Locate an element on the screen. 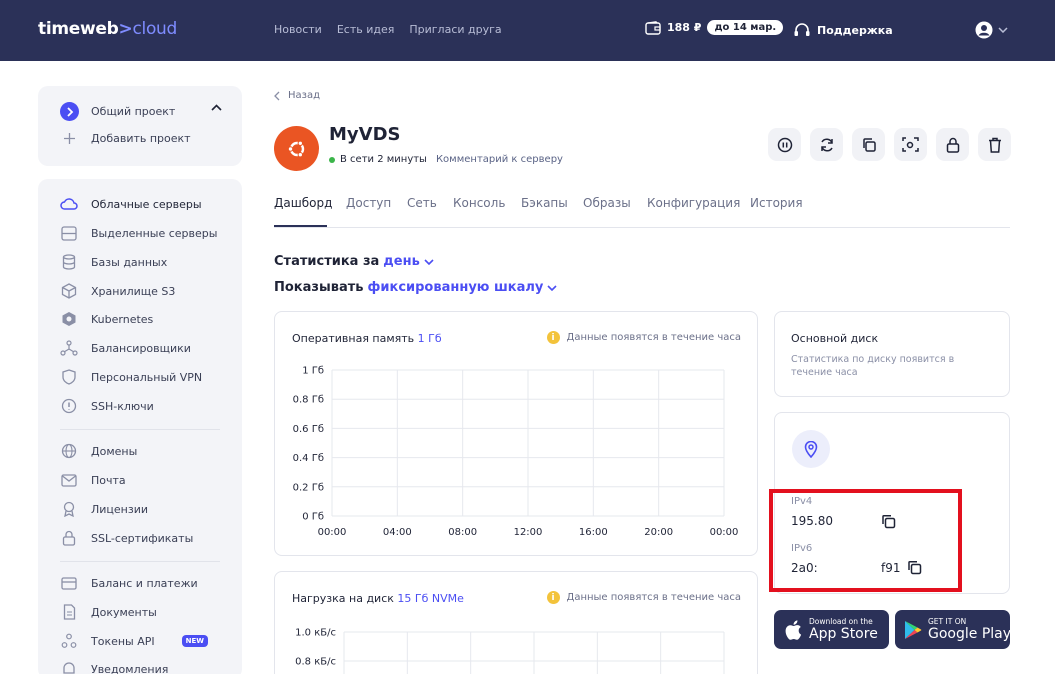 The width and height of the screenshot is (1055, 674). y-tick-label: 0.8 кБ/с is located at coordinates (315, 662).